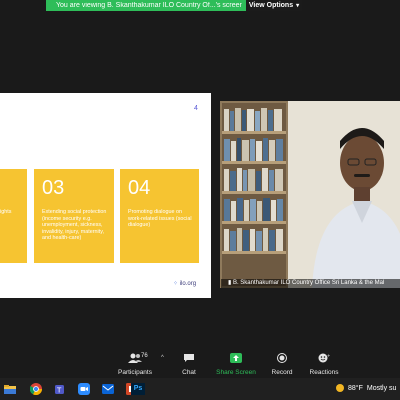  Describe the element at coordinates (340, 388) in the screenshot. I see `sun-icon` at that location.